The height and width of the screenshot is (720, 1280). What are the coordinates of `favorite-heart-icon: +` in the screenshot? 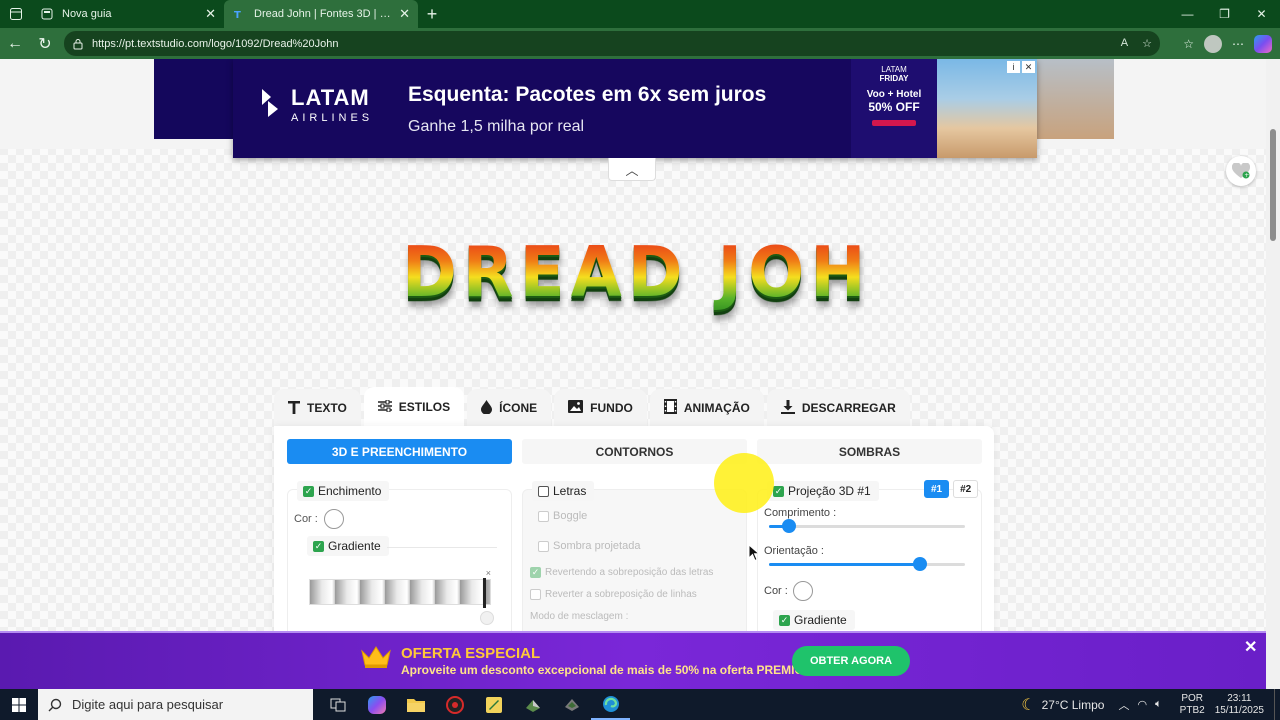 It's located at (1241, 171).